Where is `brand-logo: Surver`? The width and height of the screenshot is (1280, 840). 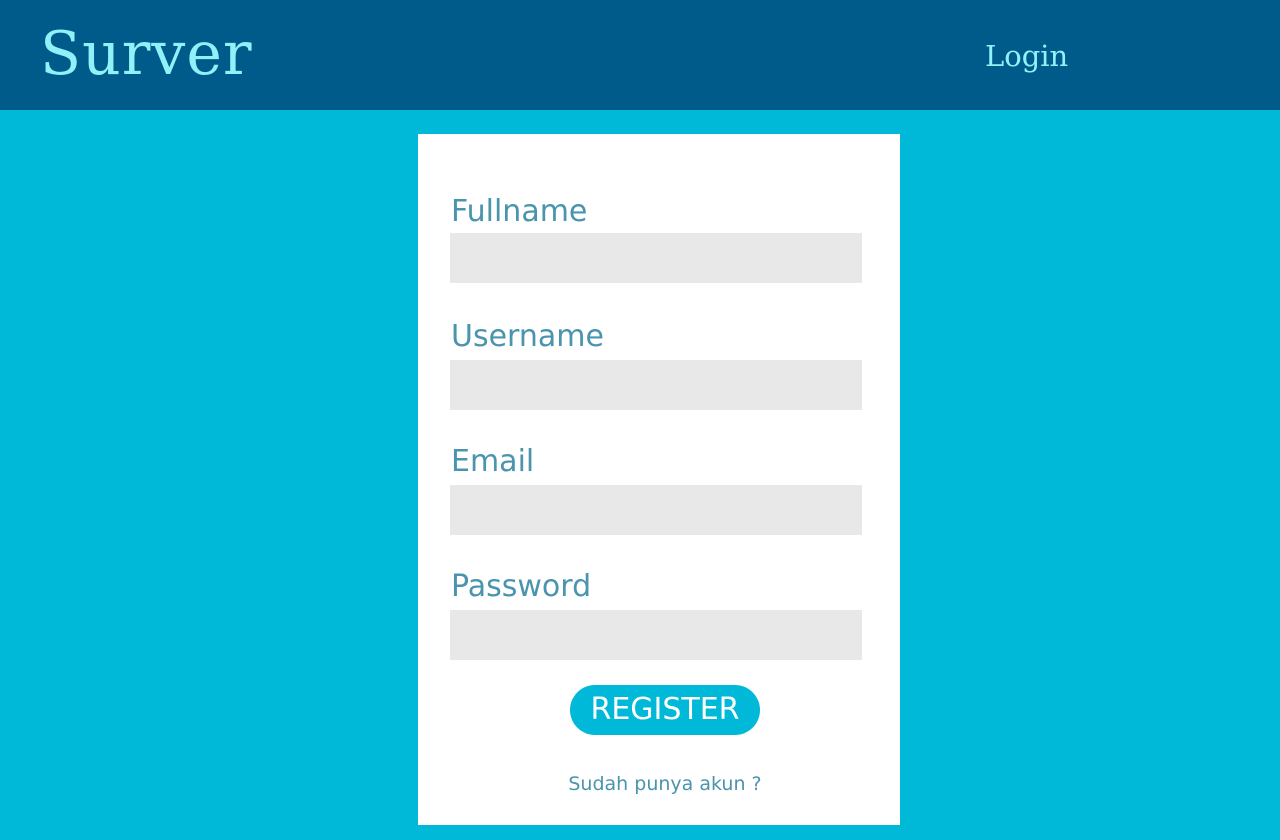 brand-logo: Surver is located at coordinates (146, 54).